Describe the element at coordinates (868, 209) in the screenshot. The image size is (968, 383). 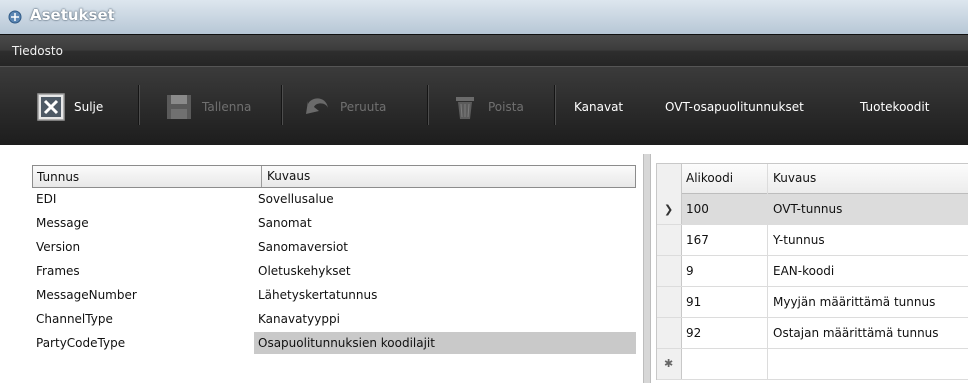
I see `cell-kuvaus: OVT-tunnus` at that location.